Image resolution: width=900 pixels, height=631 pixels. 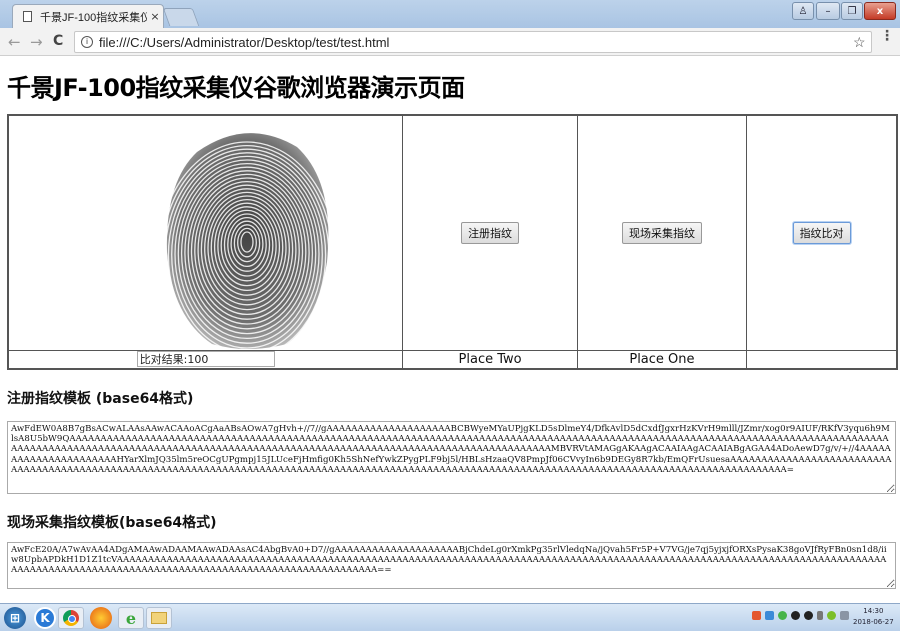 I want to click on maximize-button: ❐, so click(x=852, y=11).